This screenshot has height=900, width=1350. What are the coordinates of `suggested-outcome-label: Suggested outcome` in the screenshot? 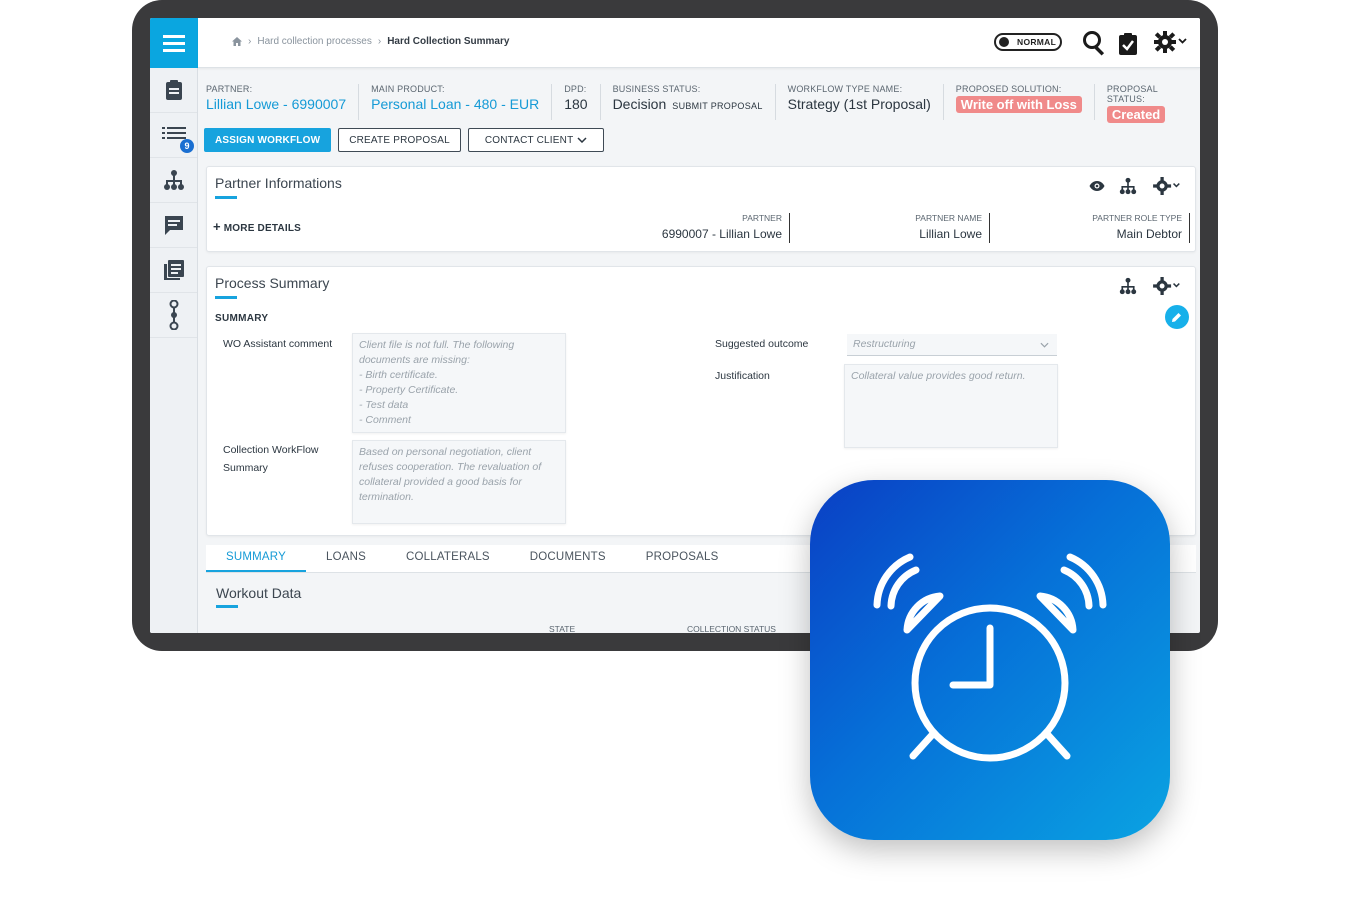 It's located at (762, 344).